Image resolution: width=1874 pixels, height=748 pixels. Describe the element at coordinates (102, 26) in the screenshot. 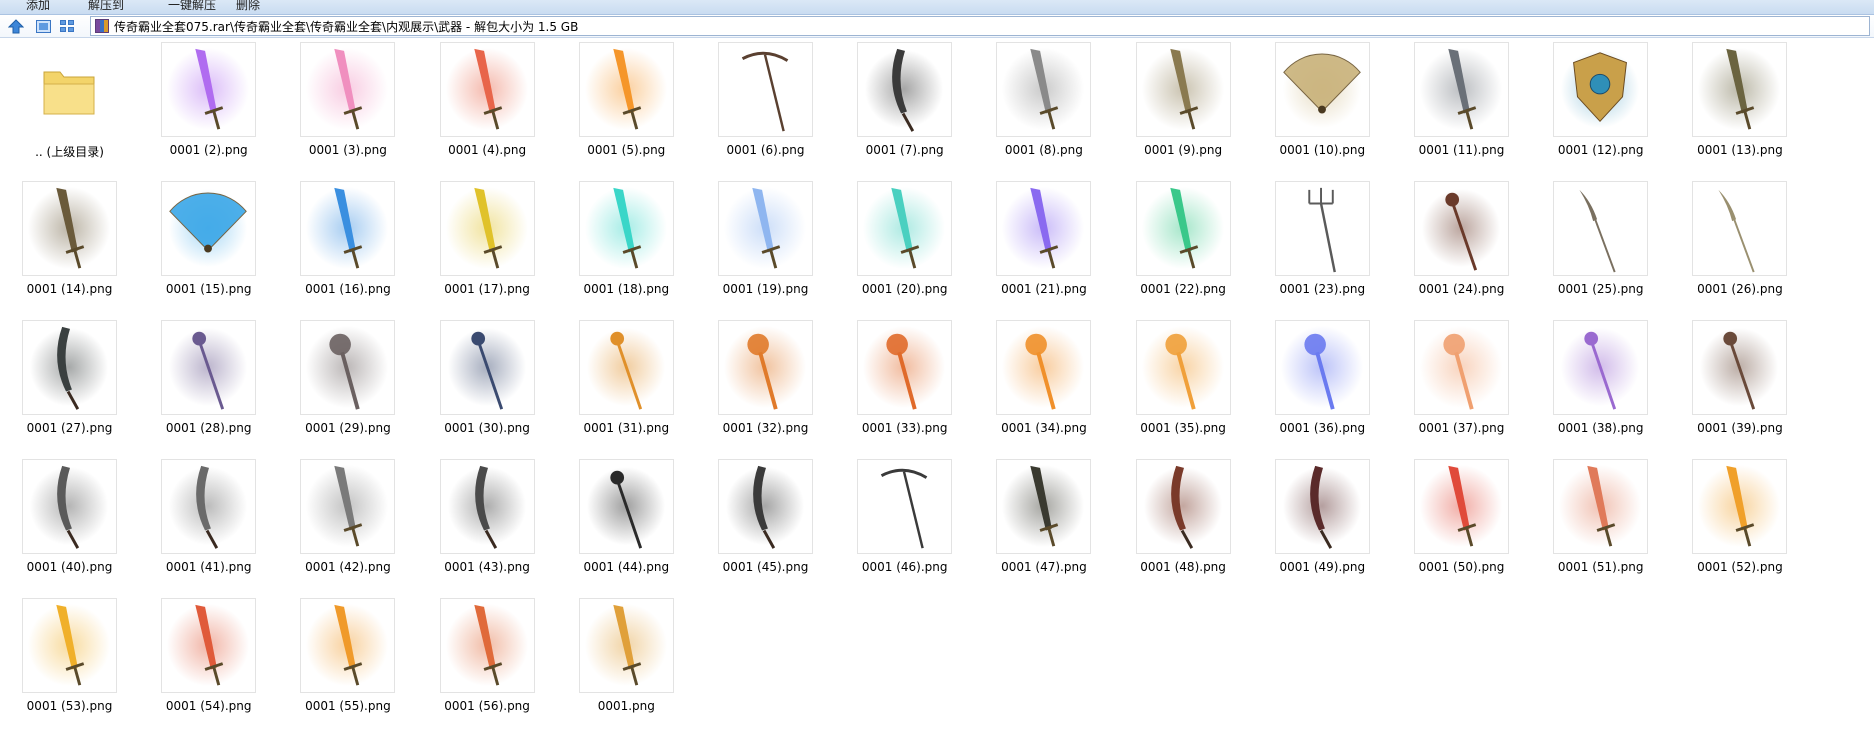

I see `rar-archive-icon` at that location.